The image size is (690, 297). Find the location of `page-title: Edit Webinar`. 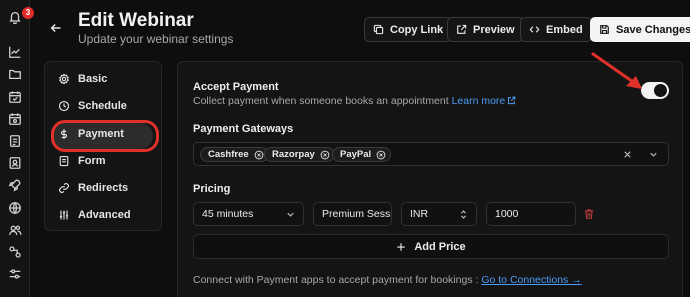

page-title: Edit Webinar is located at coordinates (136, 20).